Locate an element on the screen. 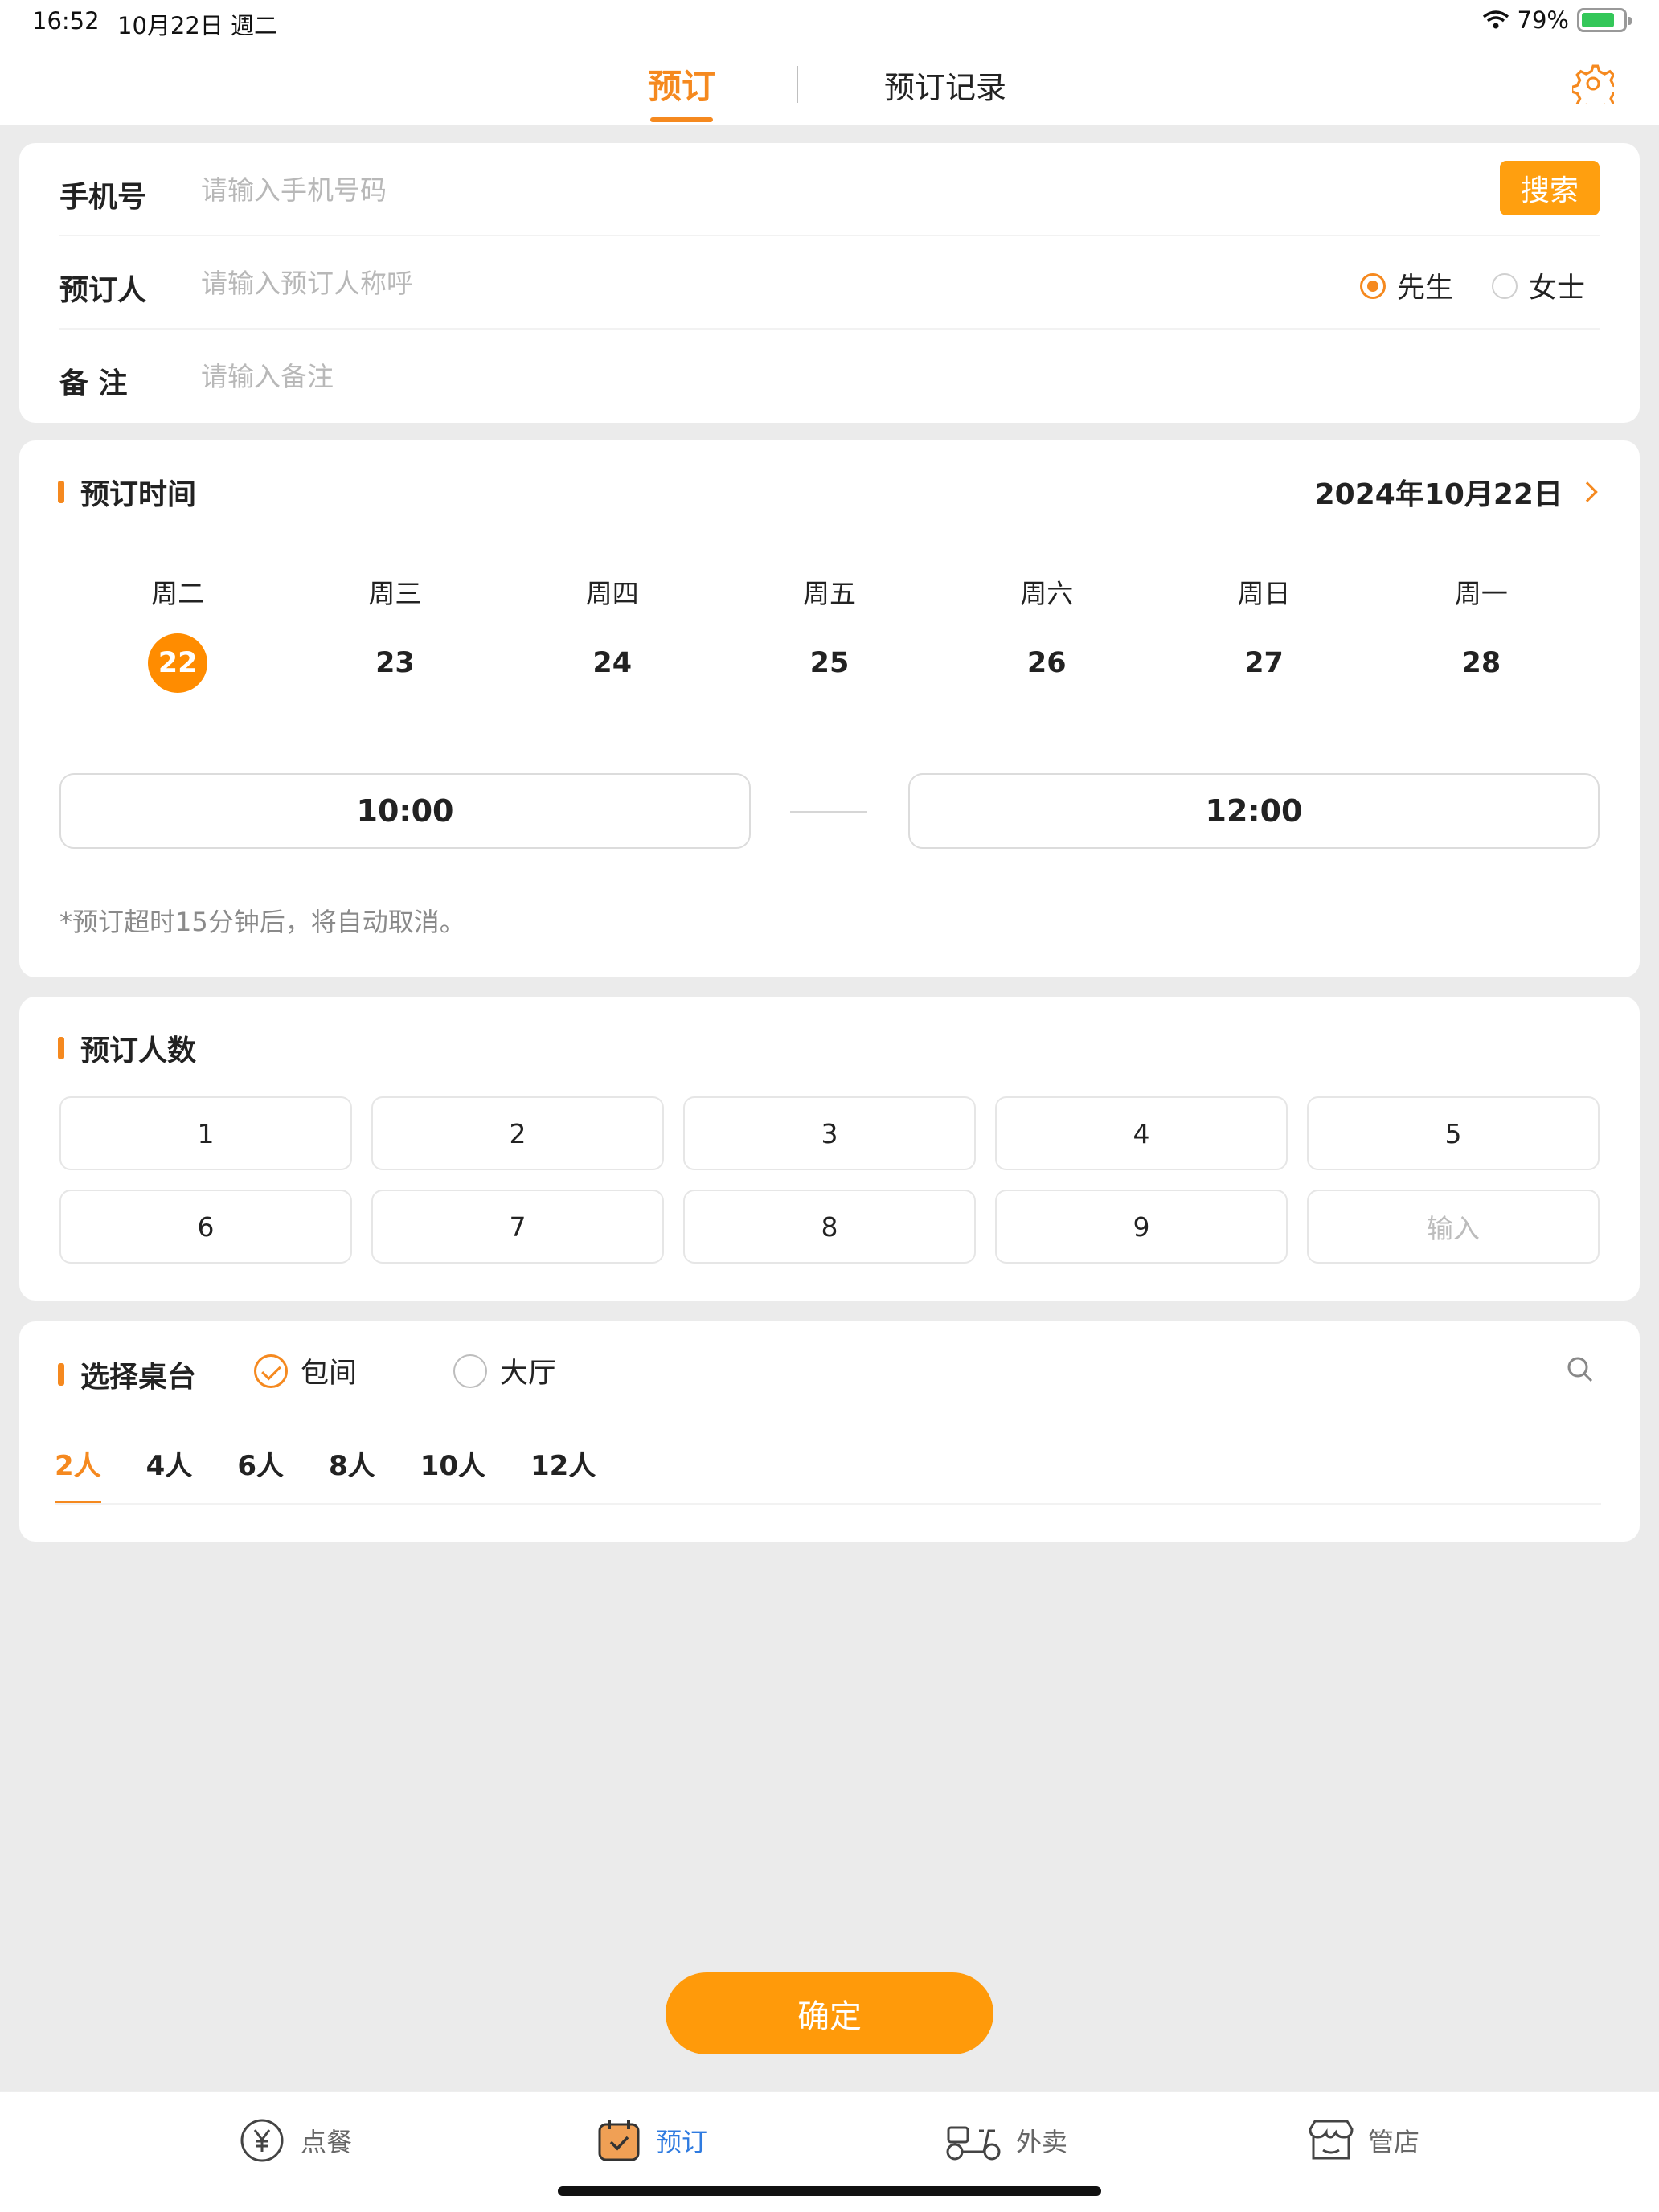  party-size-option: 2 is located at coordinates (517, 1133).